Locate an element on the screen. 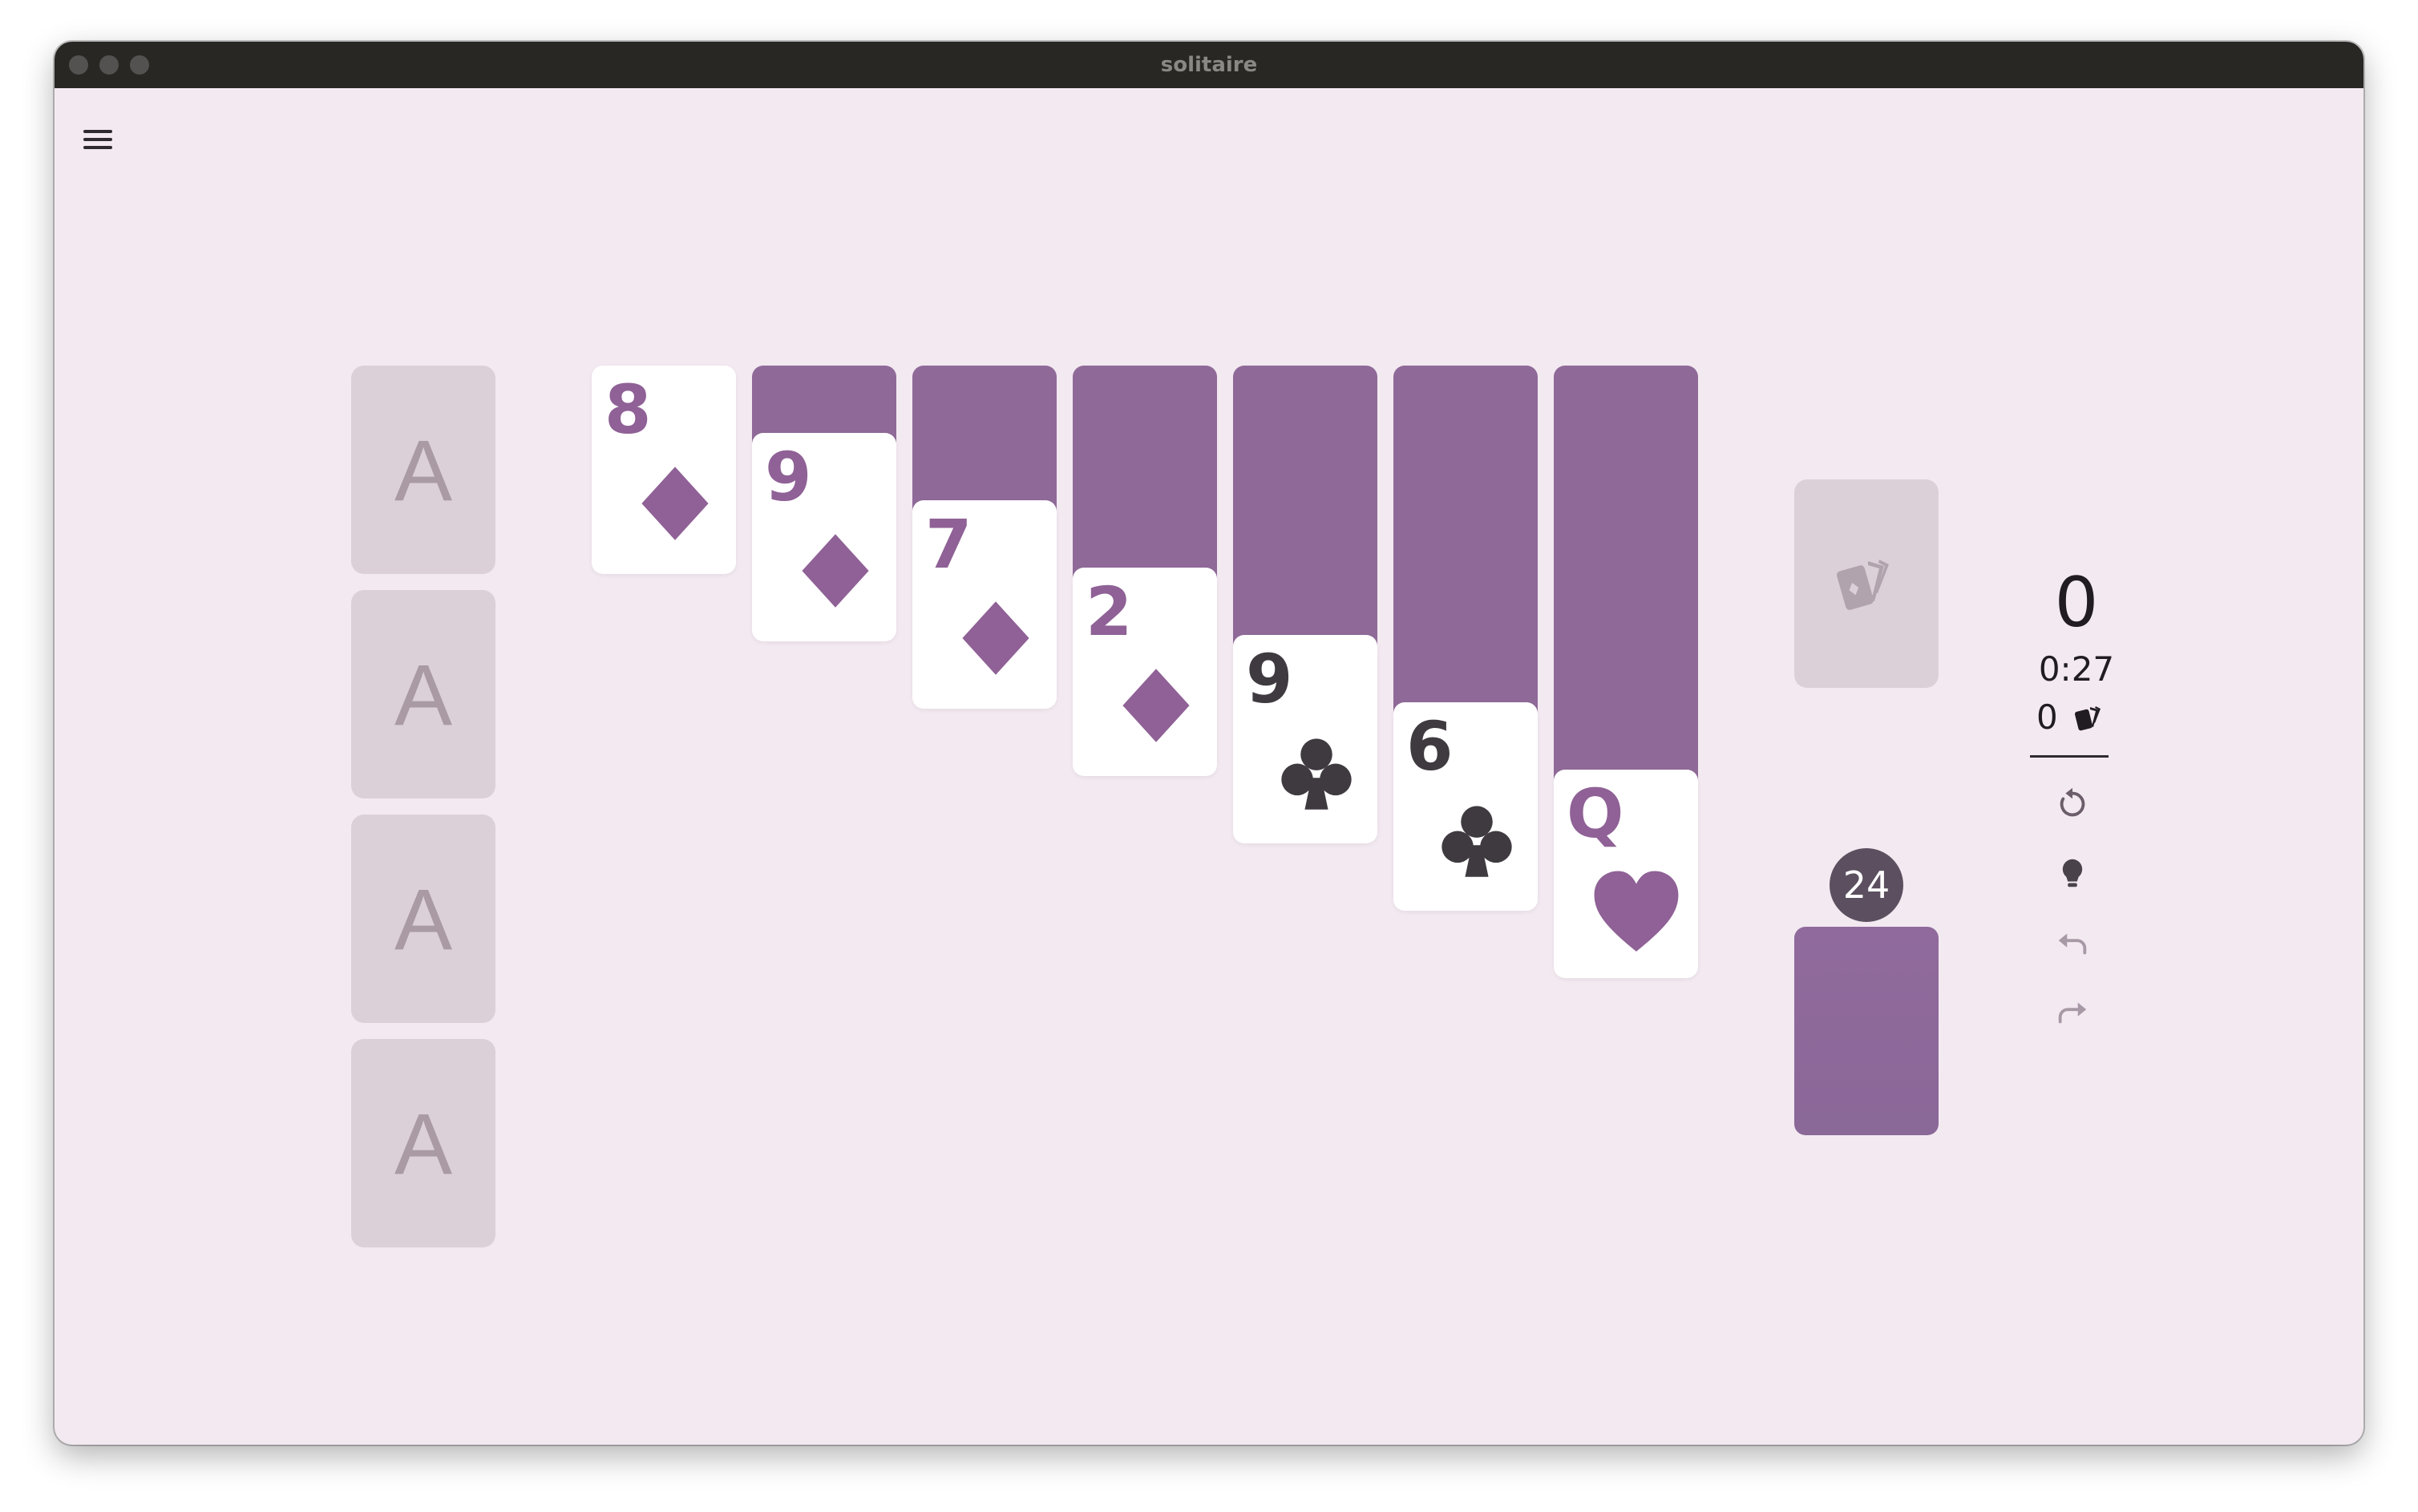 Image resolution: width=2418 pixels, height=1512 pixels. playing-card: 8 is located at coordinates (664, 470).